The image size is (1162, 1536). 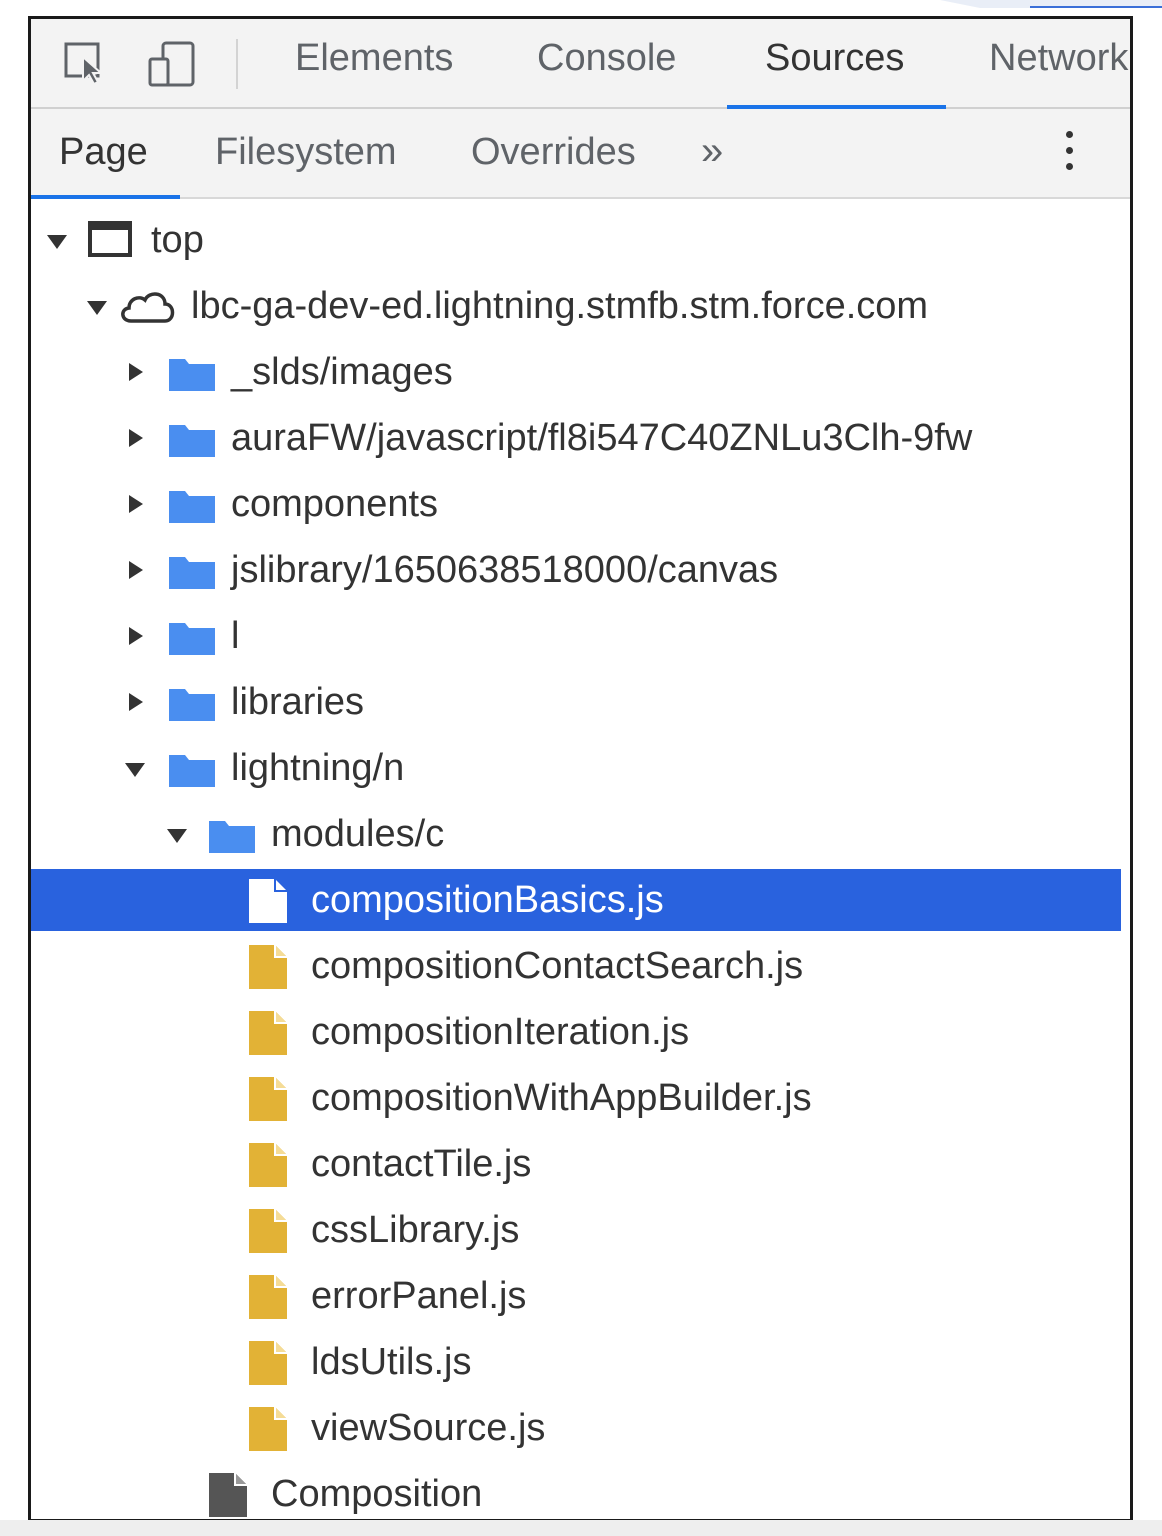 I want to click on tree-item-label: cssLibrary.js, so click(x=415, y=1230).